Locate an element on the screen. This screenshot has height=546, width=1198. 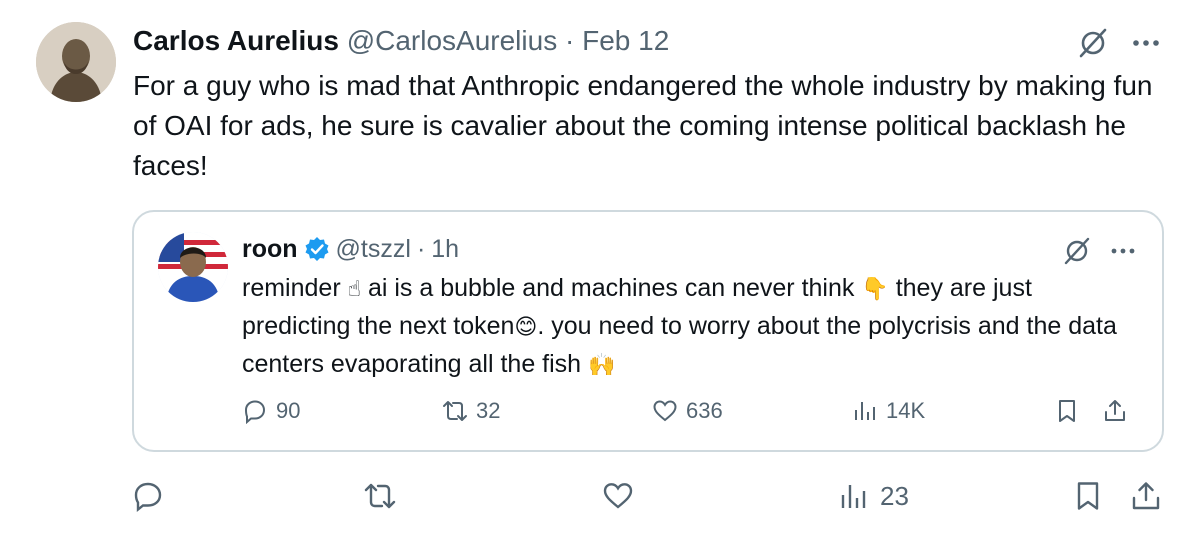
retweet-action: 32 is located at coordinates (471, 411).